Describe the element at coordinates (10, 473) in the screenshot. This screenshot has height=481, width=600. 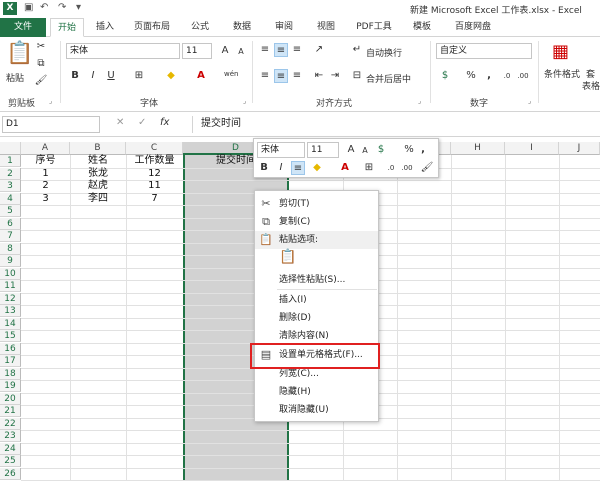
I see `row-header-26: 26` at that location.